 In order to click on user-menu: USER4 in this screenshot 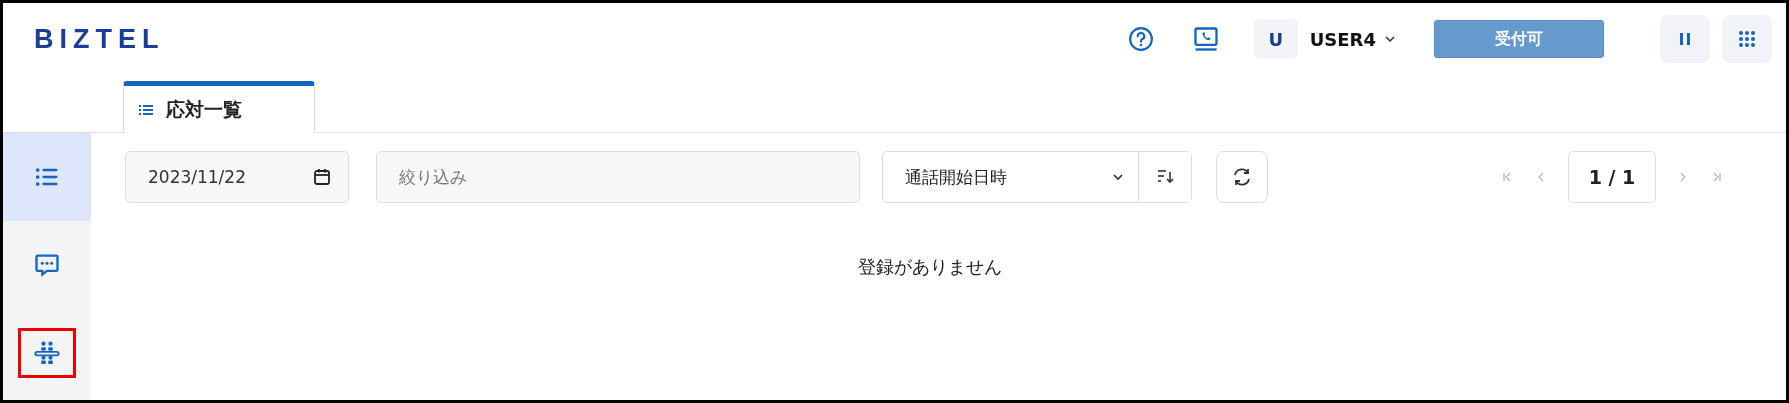, I will do `click(1352, 39)`.